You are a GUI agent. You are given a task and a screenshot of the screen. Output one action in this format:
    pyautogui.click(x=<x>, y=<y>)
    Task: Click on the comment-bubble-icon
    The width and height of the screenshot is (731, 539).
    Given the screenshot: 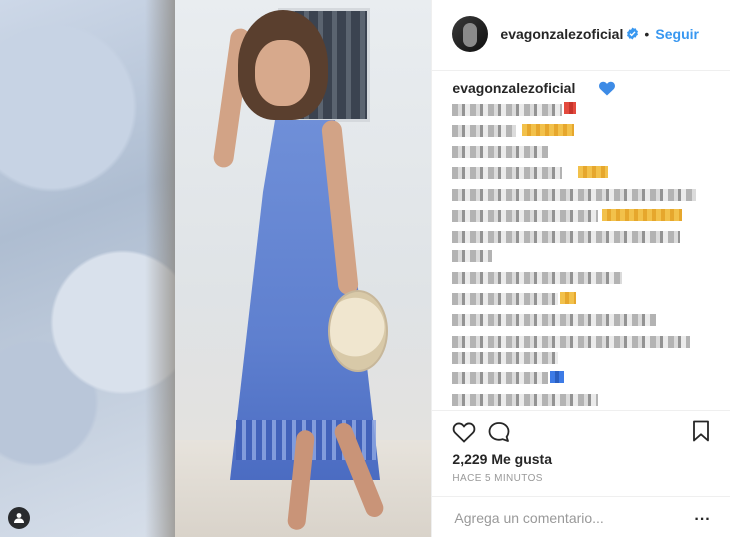 What is the action you would take?
    pyautogui.click(x=499, y=432)
    